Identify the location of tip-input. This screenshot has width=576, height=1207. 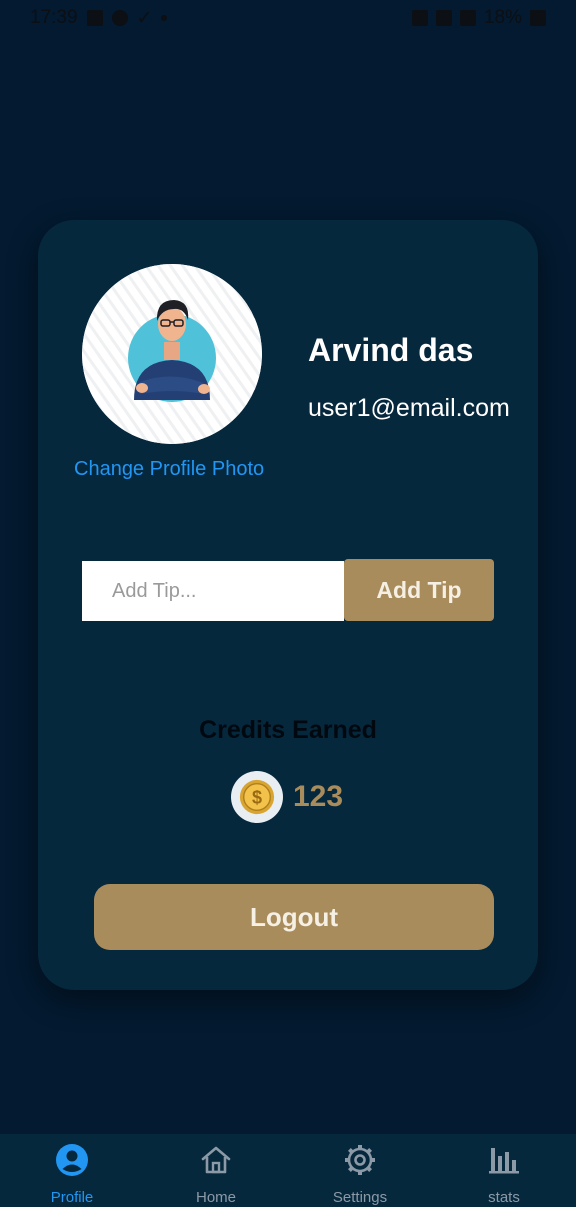
(213, 591).